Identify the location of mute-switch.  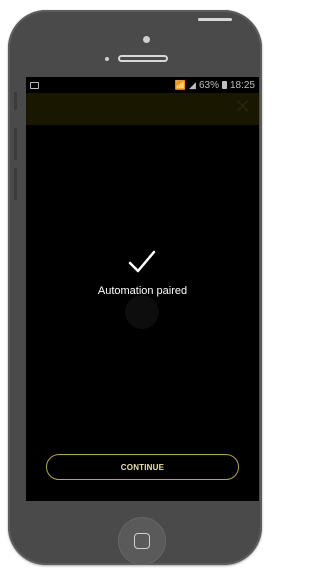
(15, 101).